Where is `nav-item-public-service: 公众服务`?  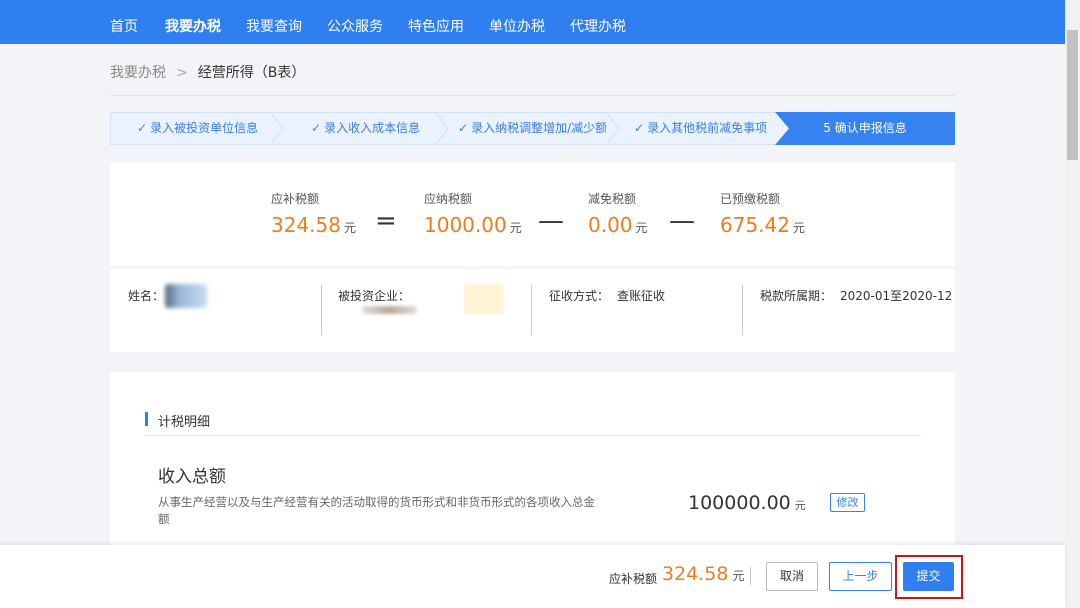 nav-item-public-service: 公众服务 is located at coordinates (355, 22).